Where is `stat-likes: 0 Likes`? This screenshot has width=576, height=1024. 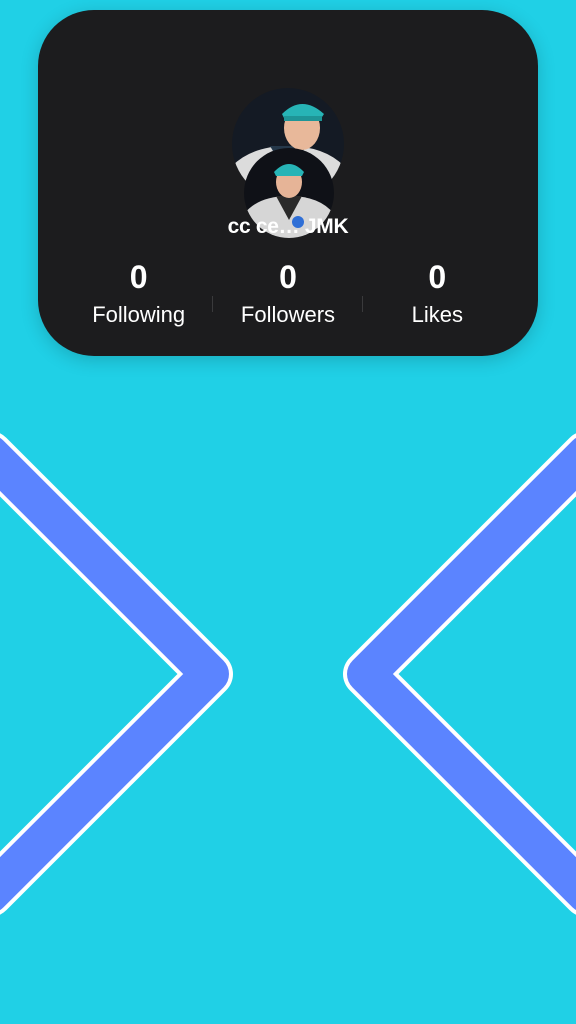
stat-likes: 0 Likes is located at coordinates (437, 300).